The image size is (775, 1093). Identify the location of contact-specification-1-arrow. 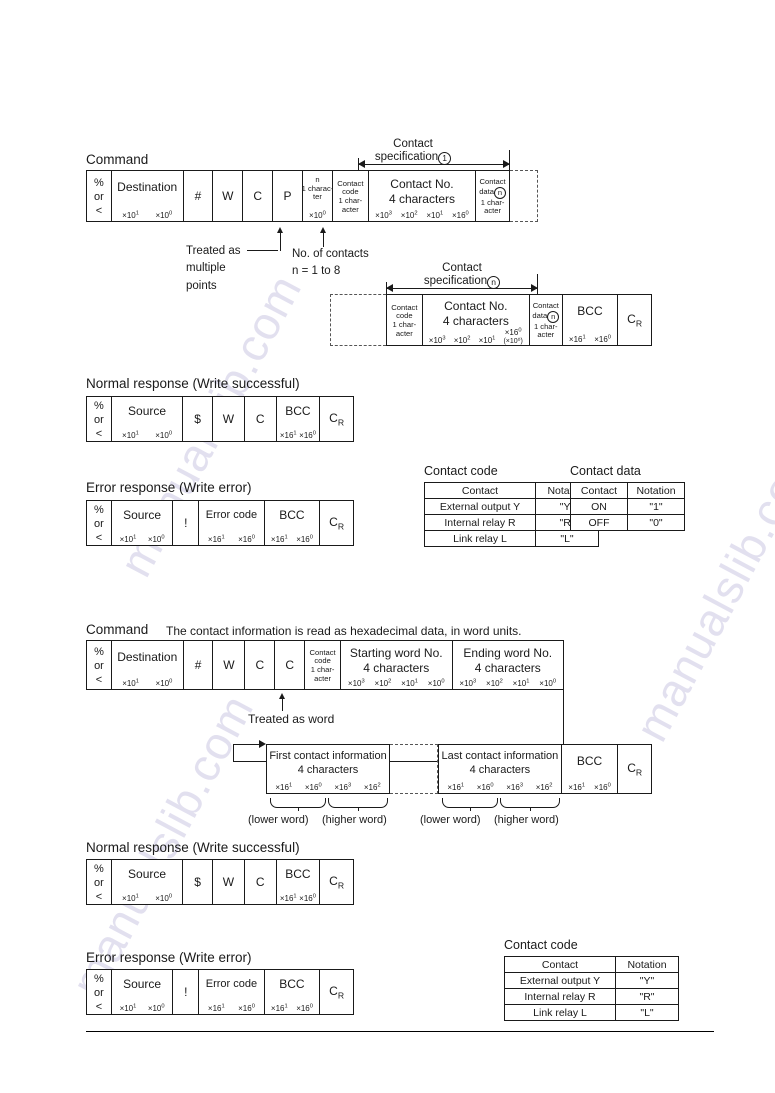
(434, 164).